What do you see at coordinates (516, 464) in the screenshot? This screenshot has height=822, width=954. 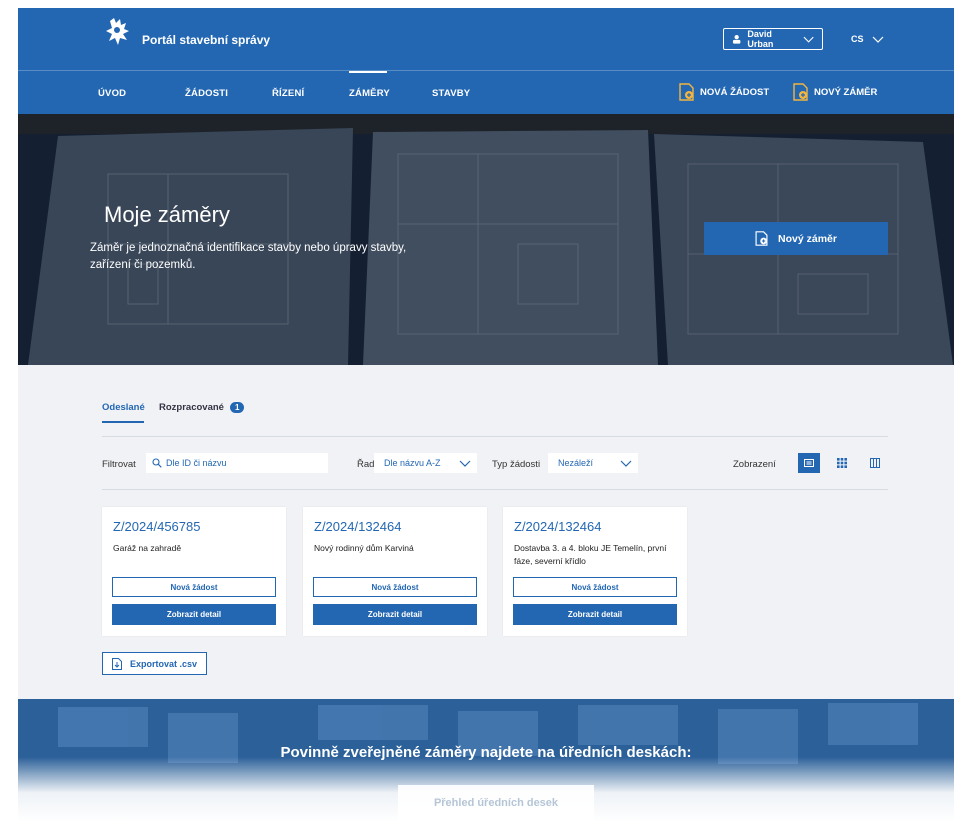 I see `request-type-label: Typ žádosti` at bounding box center [516, 464].